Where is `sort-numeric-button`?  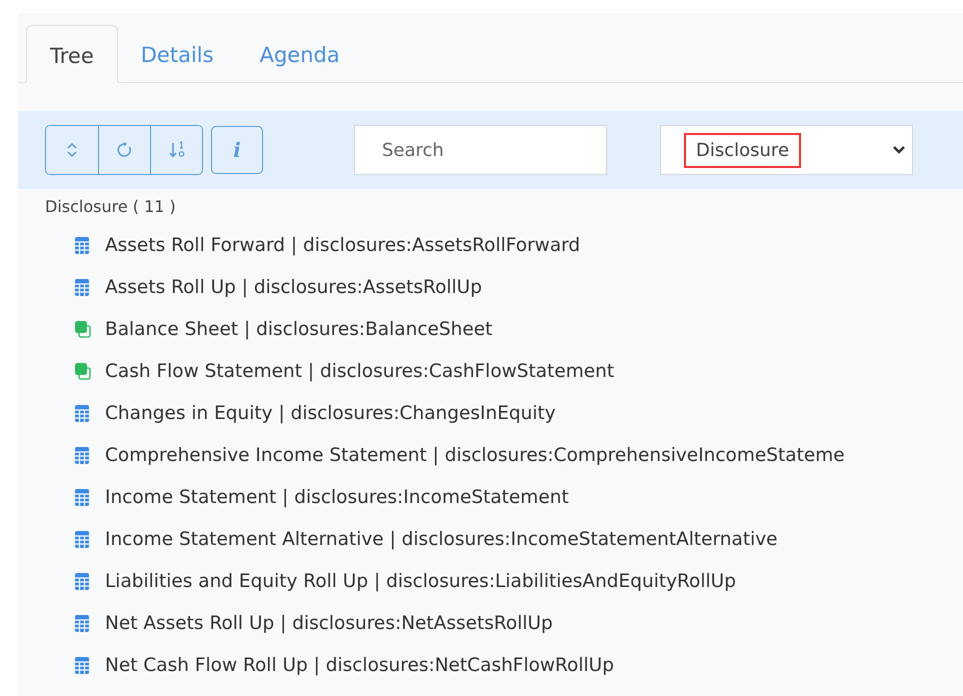 sort-numeric-button is located at coordinates (176, 150).